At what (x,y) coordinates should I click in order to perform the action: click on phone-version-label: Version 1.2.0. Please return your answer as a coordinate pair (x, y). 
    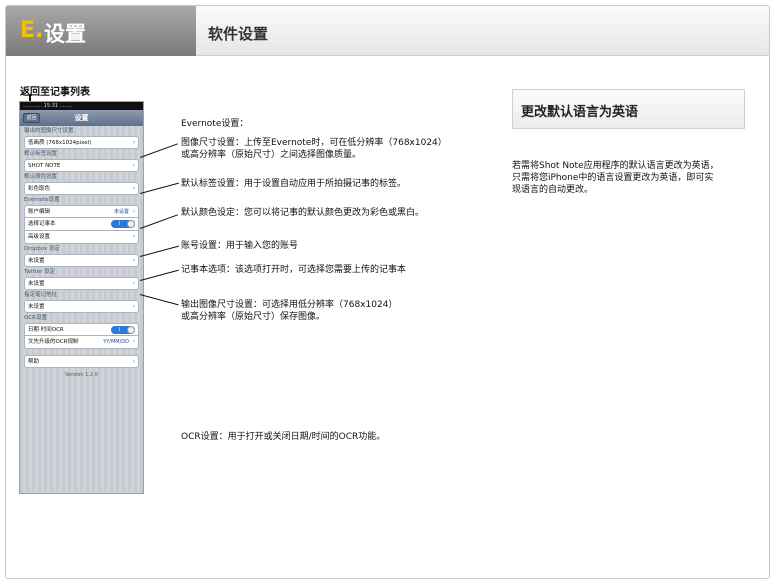
    Looking at the image, I should click on (81, 375).